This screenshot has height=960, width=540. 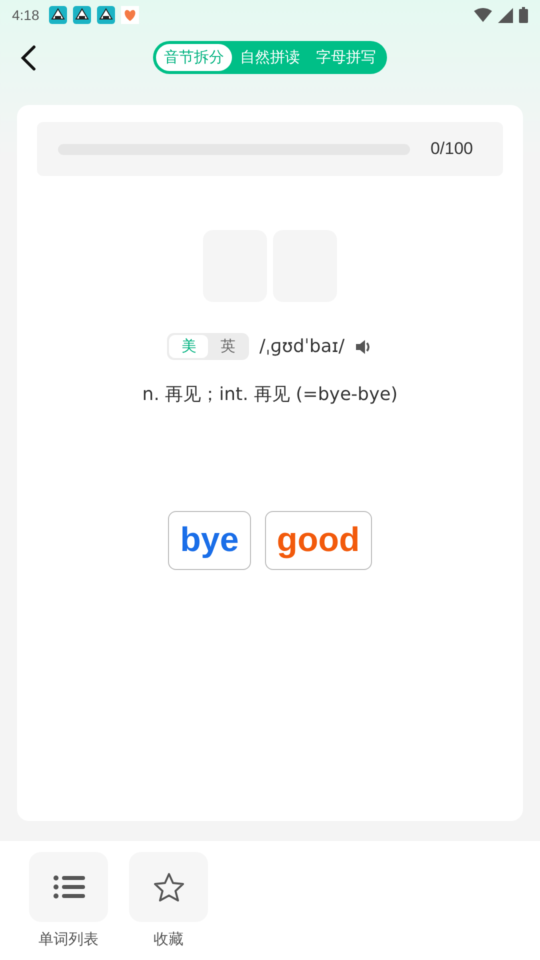 I want to click on mode-tab: 音节拆分, so click(x=194, y=57).